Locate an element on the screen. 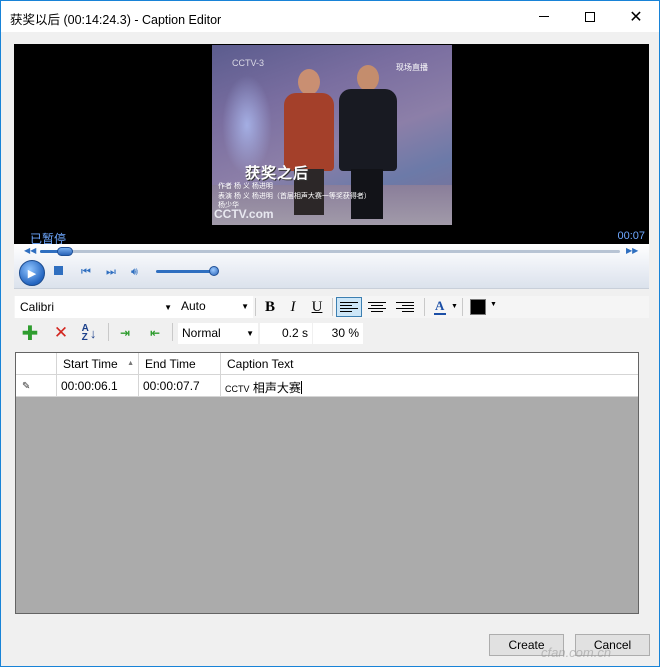 This screenshot has width=660, height=667. credit-line-1: 作者 杨 义 杨进明 is located at coordinates (245, 186).